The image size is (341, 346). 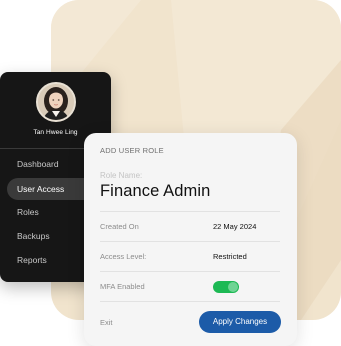 I want to click on role-name-field: Finance Admin, so click(x=155, y=191).